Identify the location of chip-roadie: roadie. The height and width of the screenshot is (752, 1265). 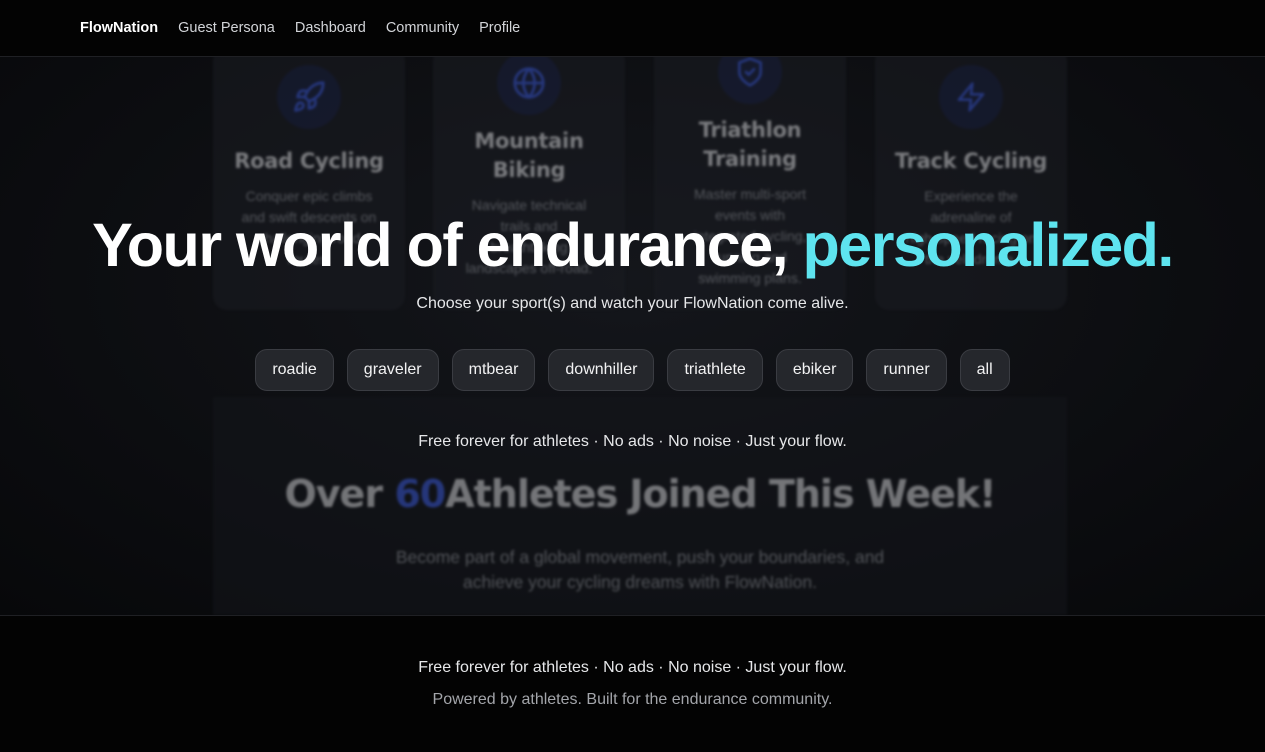
(294, 370).